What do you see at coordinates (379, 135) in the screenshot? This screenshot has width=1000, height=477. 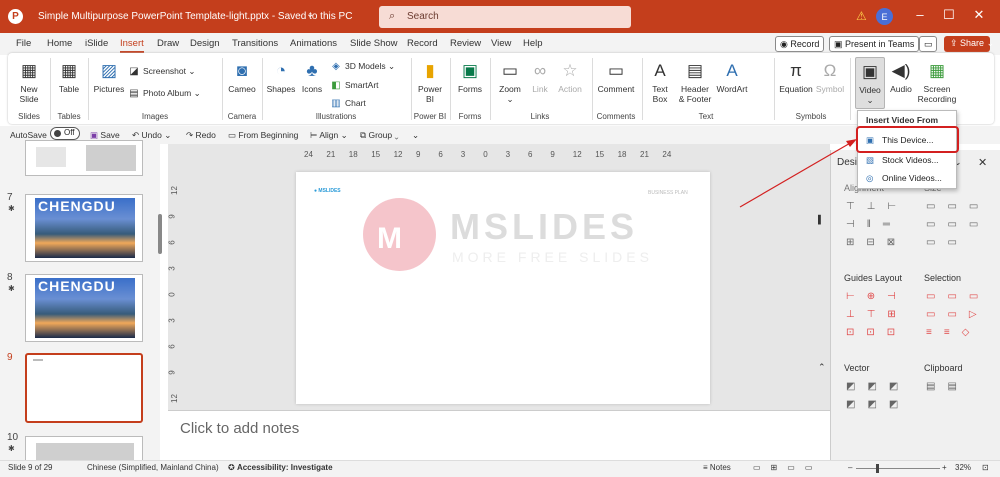 I see `group-button: ⧉ Group ⌄` at bounding box center [379, 135].